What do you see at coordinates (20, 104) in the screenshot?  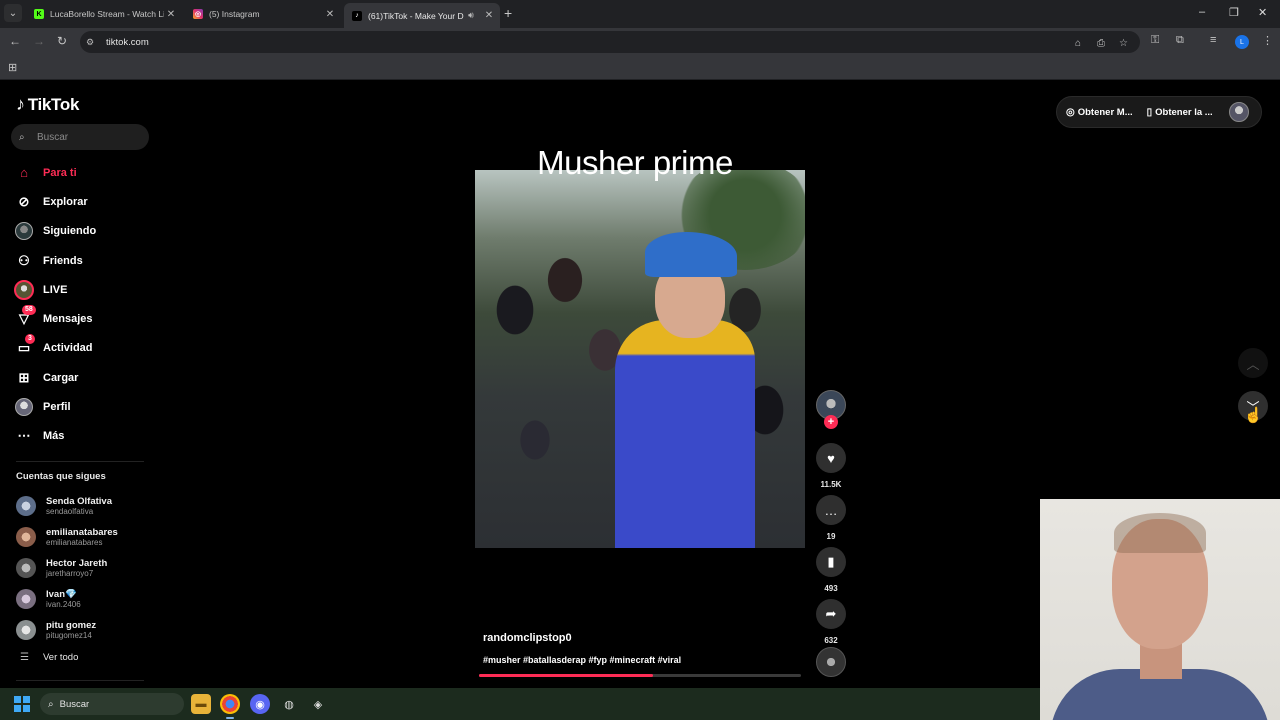 I see `tiktok-logo-icon: ♪` at bounding box center [20, 104].